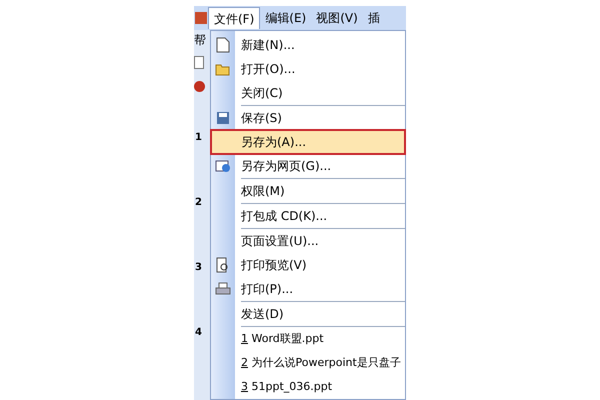  I want to click on menu-entry: 打印预览(V), so click(308, 265).